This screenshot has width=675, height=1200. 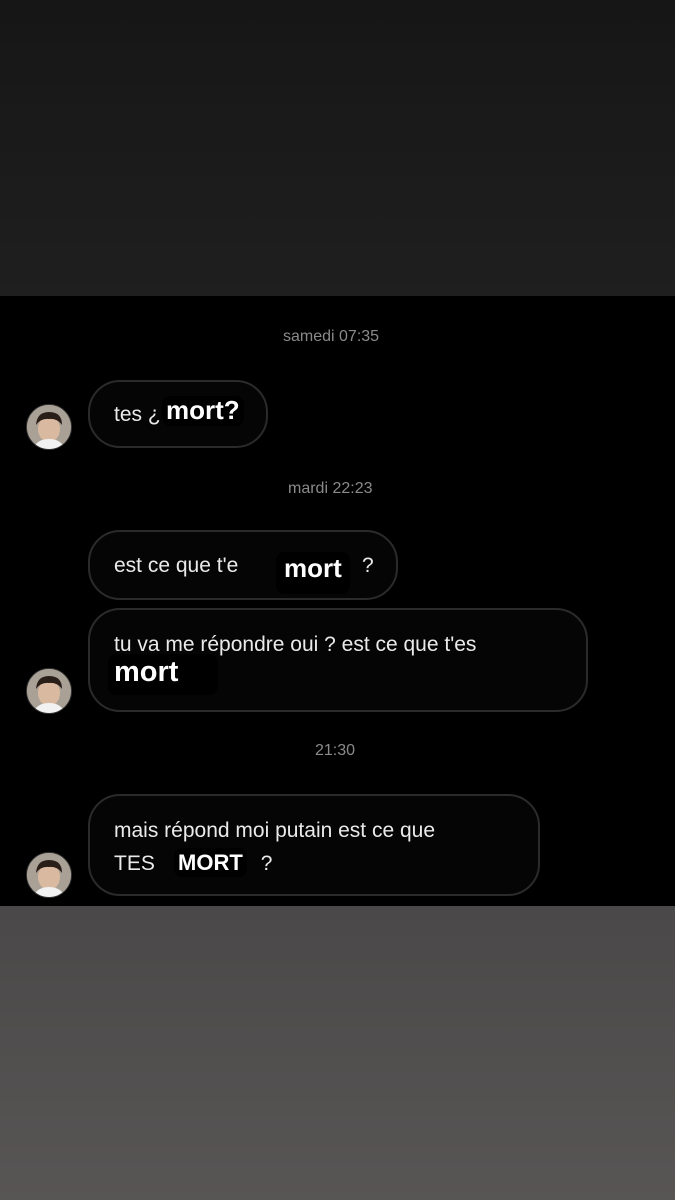 What do you see at coordinates (331, 336) in the screenshot?
I see `timestamp: samedi 07:35` at bounding box center [331, 336].